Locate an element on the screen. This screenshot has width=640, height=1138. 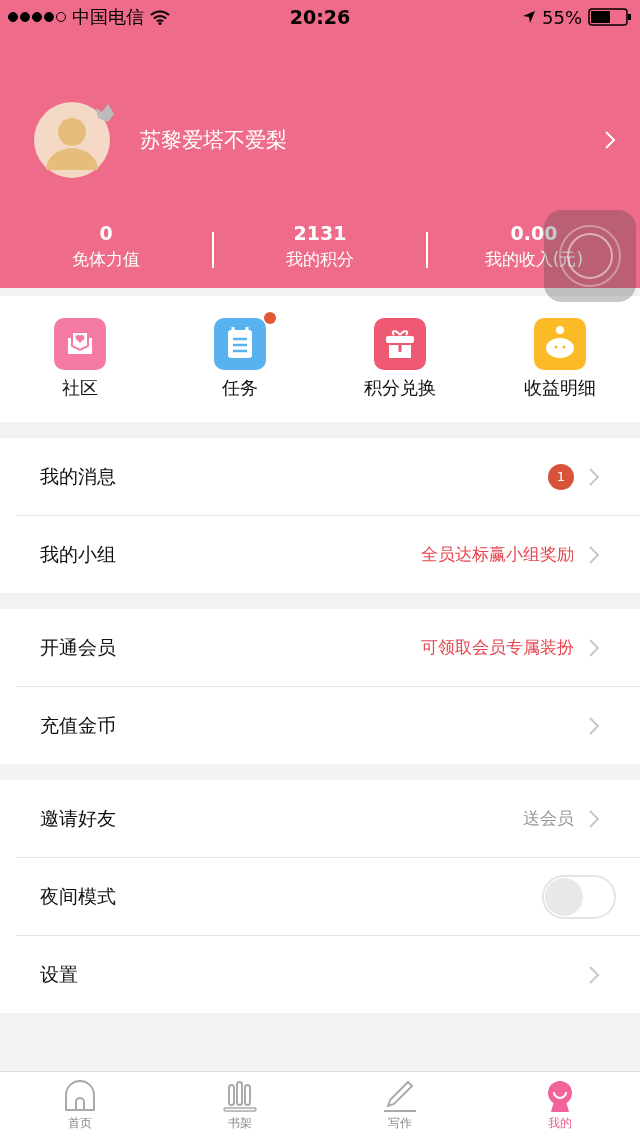
menu-item: 设置 is located at coordinates (307, 974).